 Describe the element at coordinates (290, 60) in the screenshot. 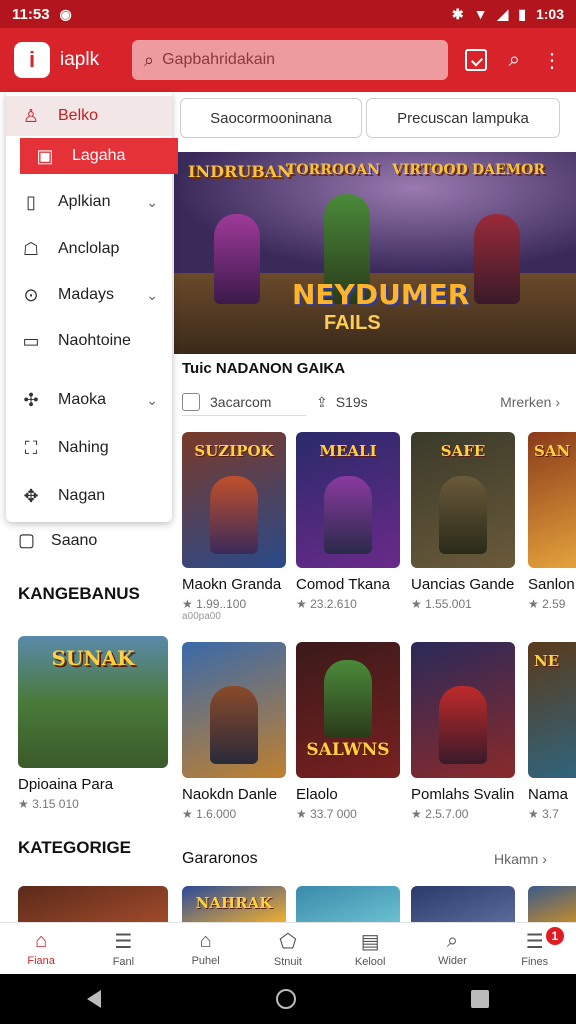

I see `search-input: ⌕ Gapbahridakain` at that location.